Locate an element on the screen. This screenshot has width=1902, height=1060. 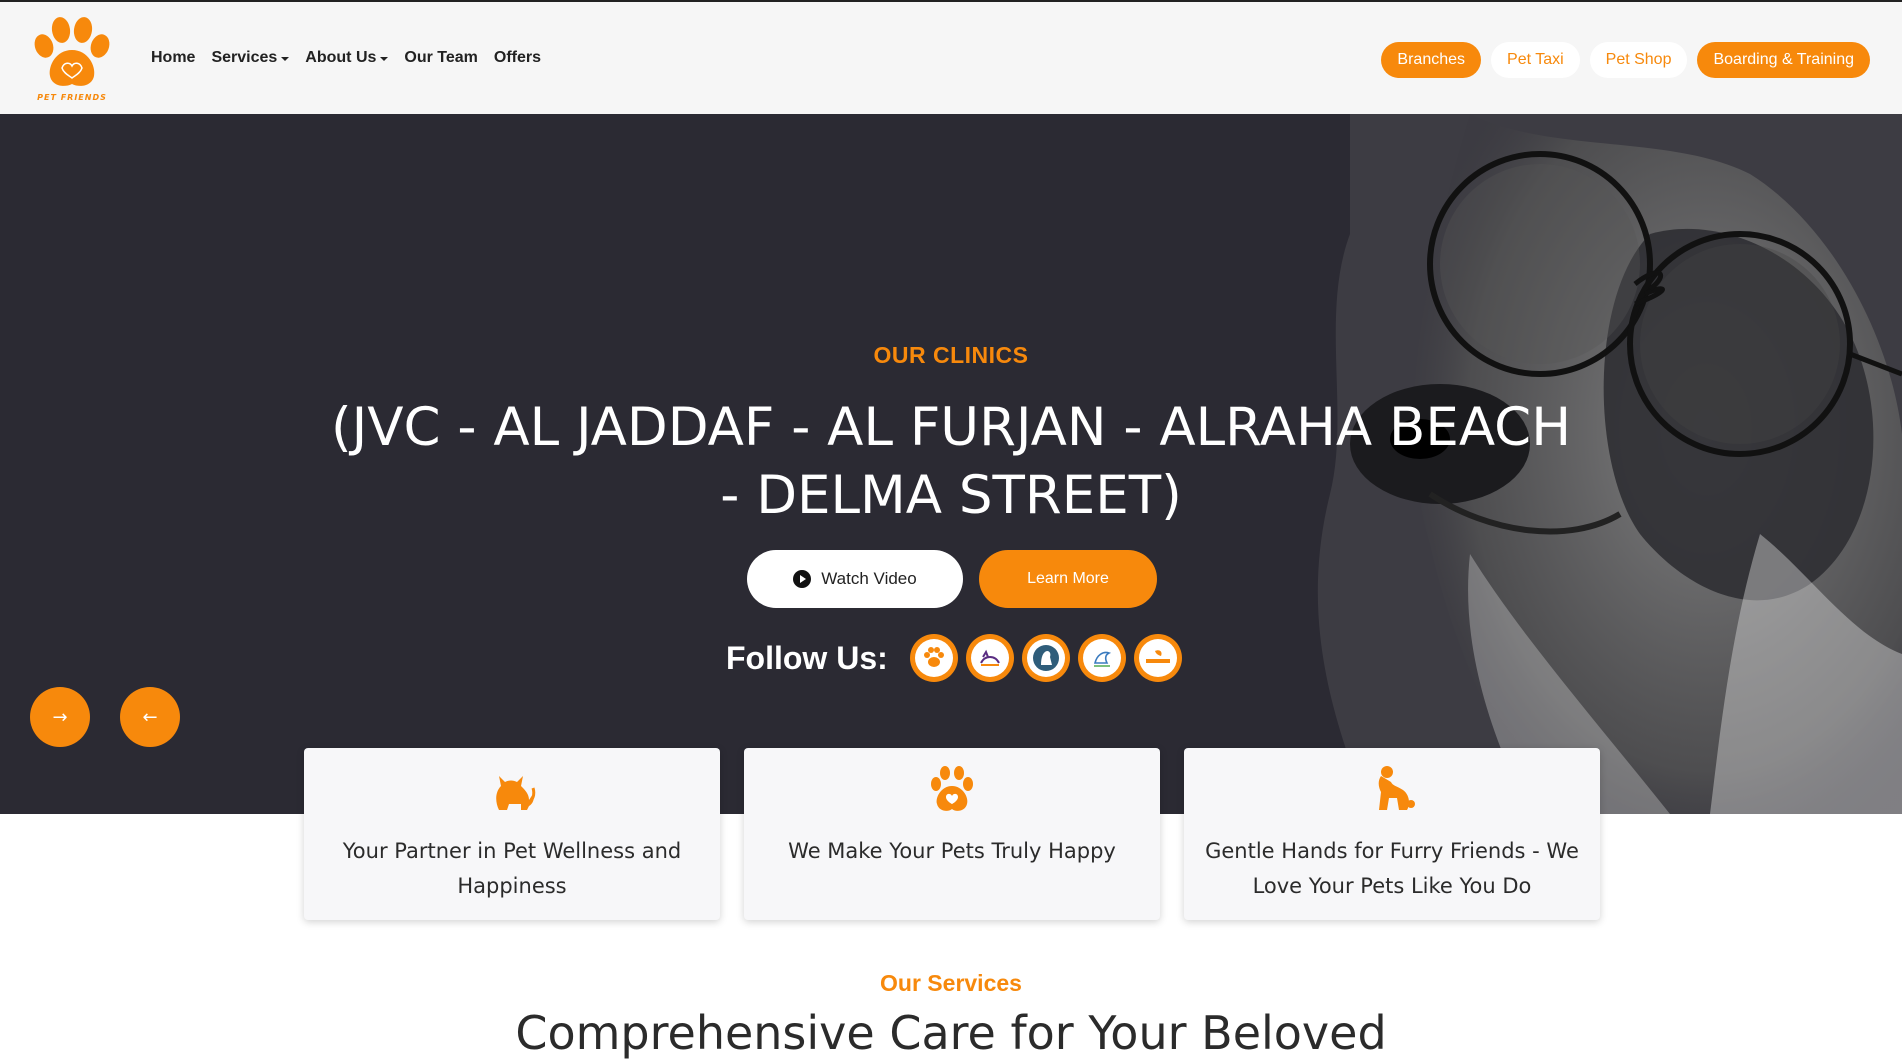
nav-services-label: Services is located at coordinates (244, 57).